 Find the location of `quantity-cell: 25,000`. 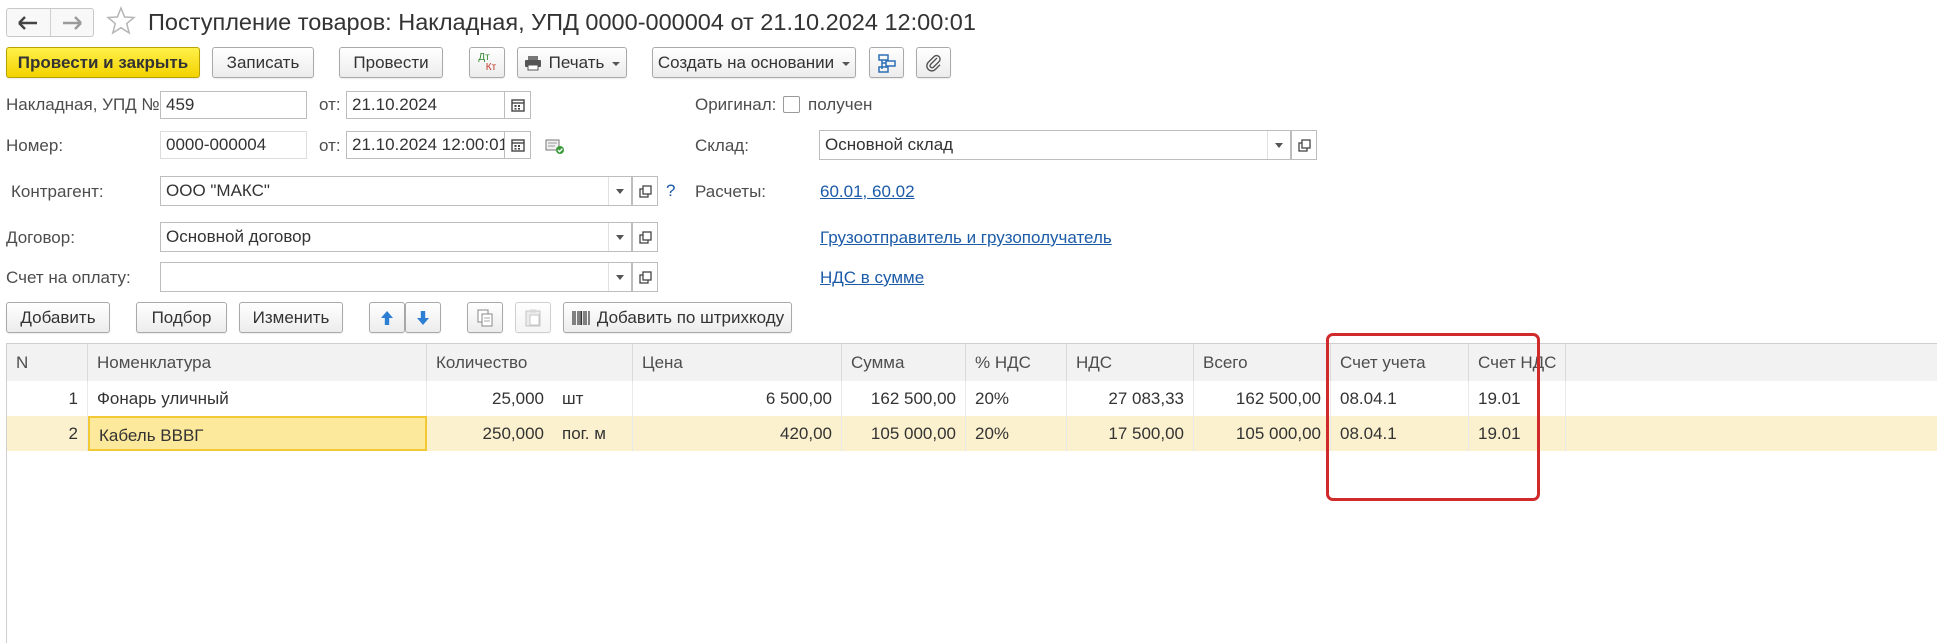

quantity-cell: 25,000 is located at coordinates (490, 398).